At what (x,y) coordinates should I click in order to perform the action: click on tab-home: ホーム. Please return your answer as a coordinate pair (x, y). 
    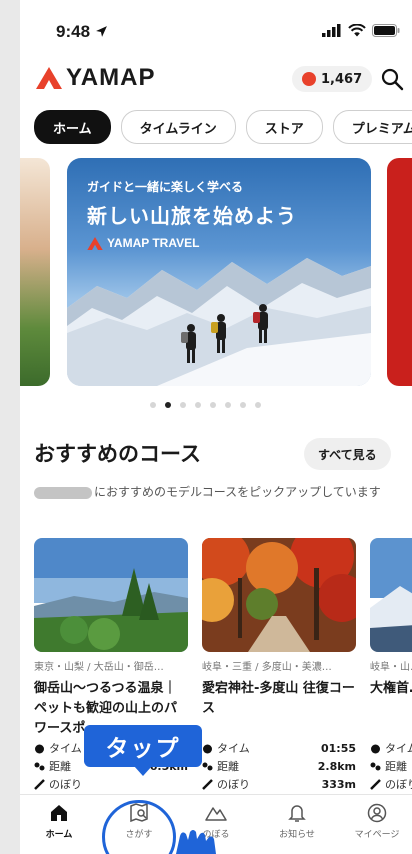
    Looking at the image, I should click on (72, 127).